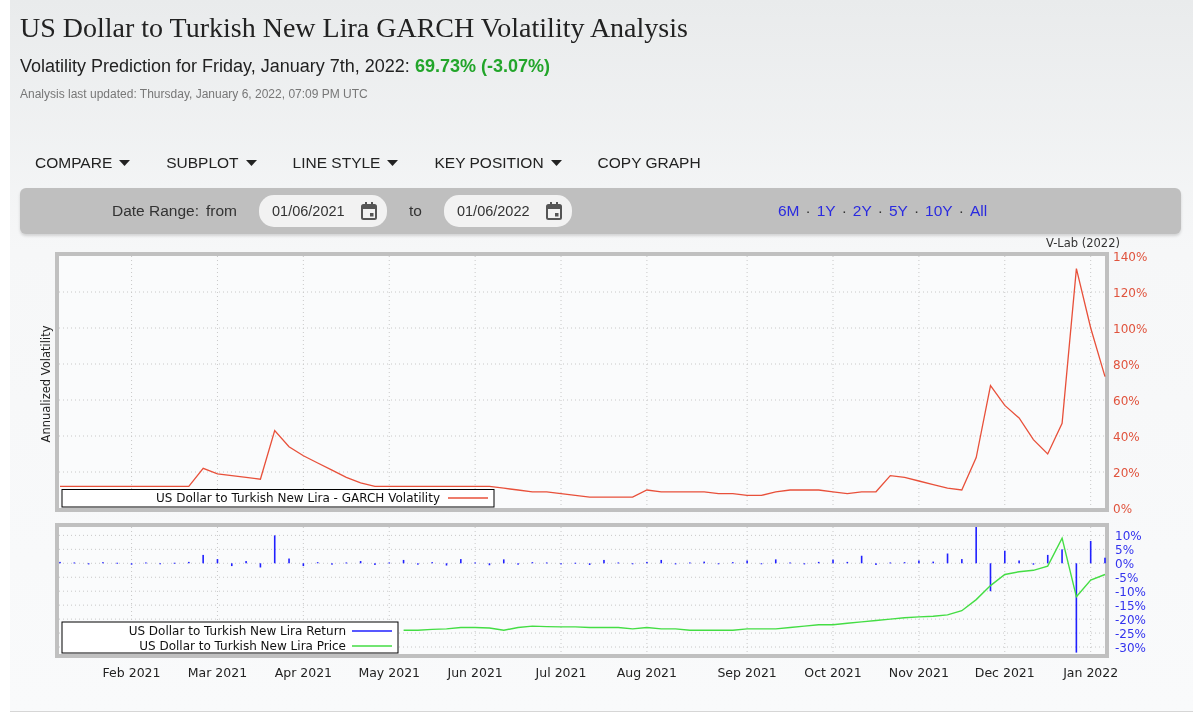 This screenshot has width=1203, height=727. What do you see at coordinates (156, 211) in the screenshot?
I see `date-range-label: Date Range:` at bounding box center [156, 211].